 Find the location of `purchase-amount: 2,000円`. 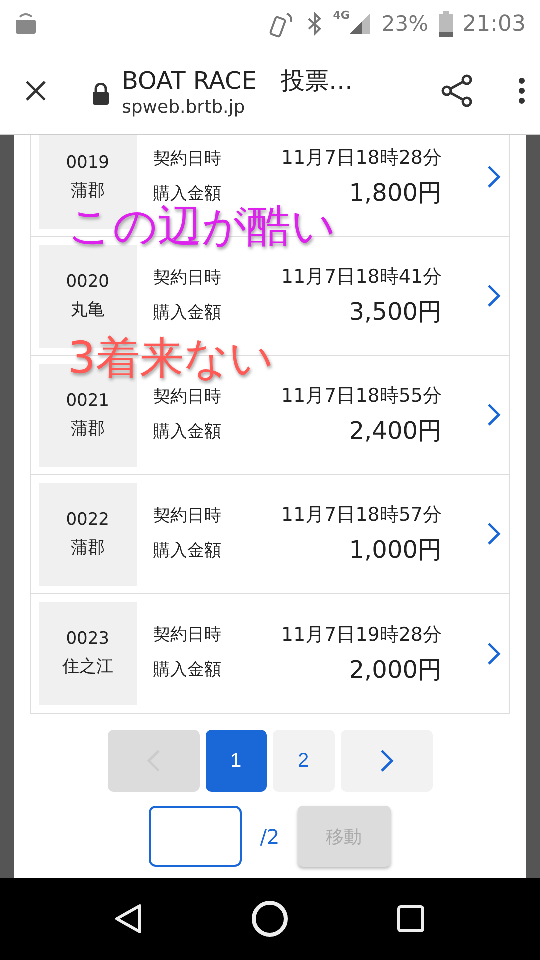

purchase-amount: 2,000円 is located at coordinates (395, 670).